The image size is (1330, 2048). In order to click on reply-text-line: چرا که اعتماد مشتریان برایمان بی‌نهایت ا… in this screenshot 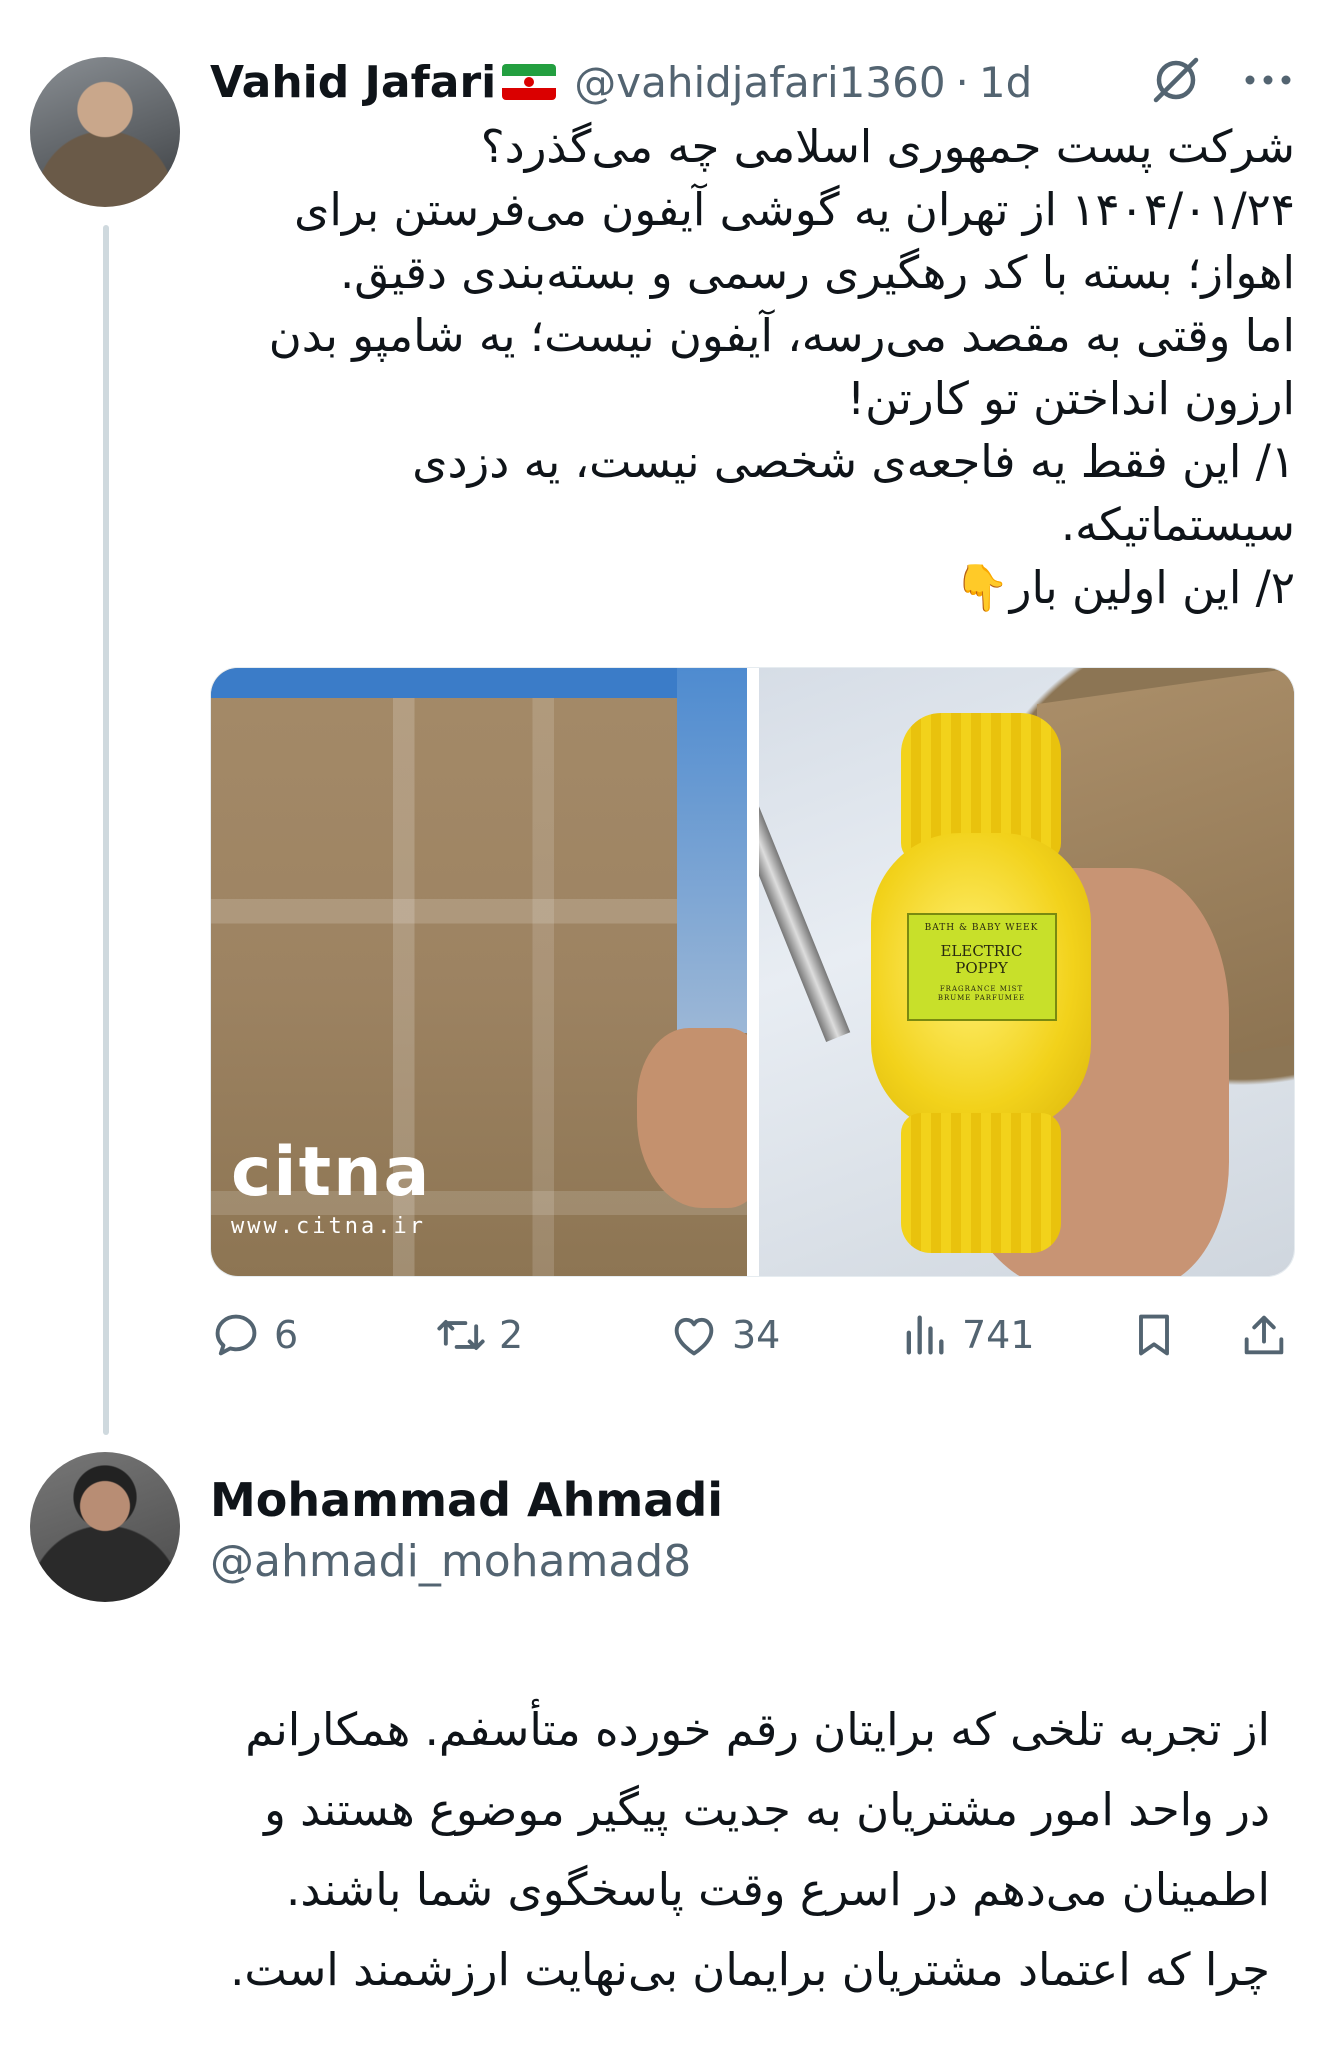, I will do `click(750, 1969)`.